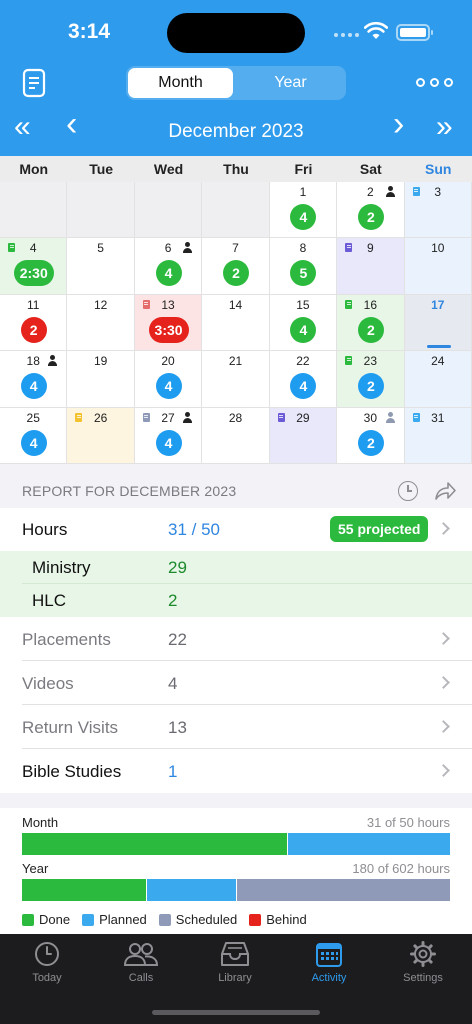  I want to click on tab-library: Library, so click(235, 964).